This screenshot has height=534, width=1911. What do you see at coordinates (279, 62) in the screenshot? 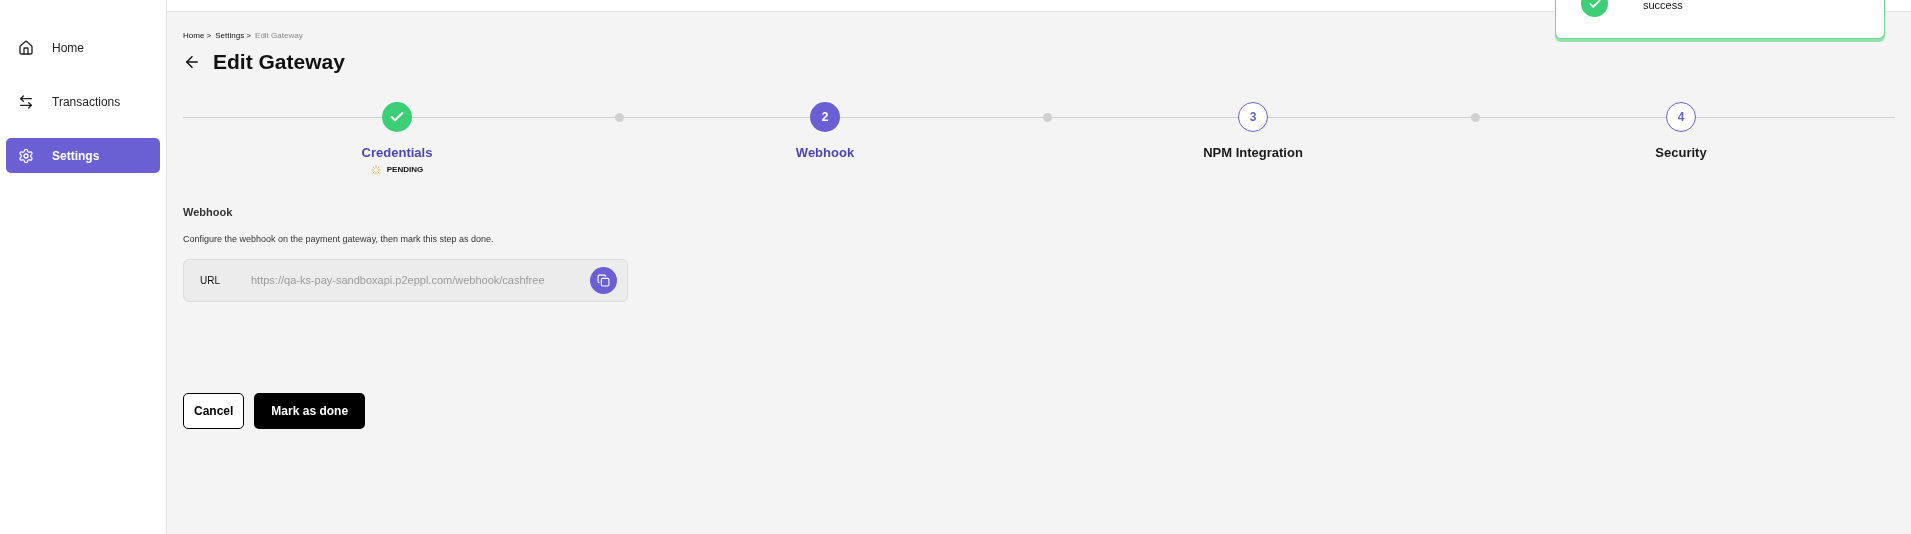
I see `page-title: Edit Gateway` at bounding box center [279, 62].